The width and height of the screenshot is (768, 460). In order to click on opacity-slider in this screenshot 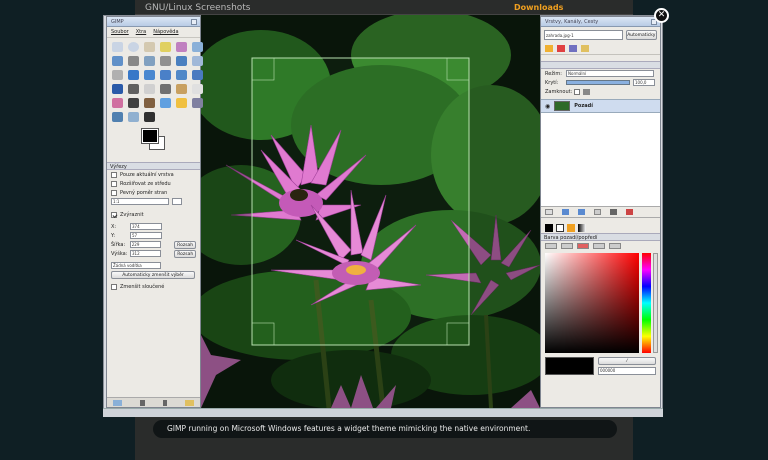, I will do `click(598, 82)`.